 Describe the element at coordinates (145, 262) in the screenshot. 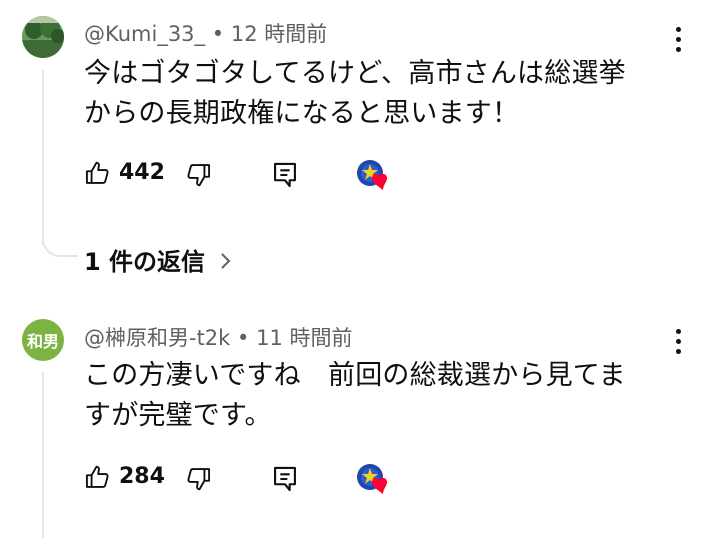

I see `replies-label: 1 件の返信` at that location.